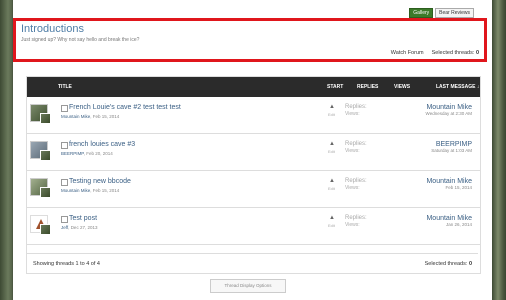  I want to click on last-message-author: BEERPIMP, so click(451, 144).